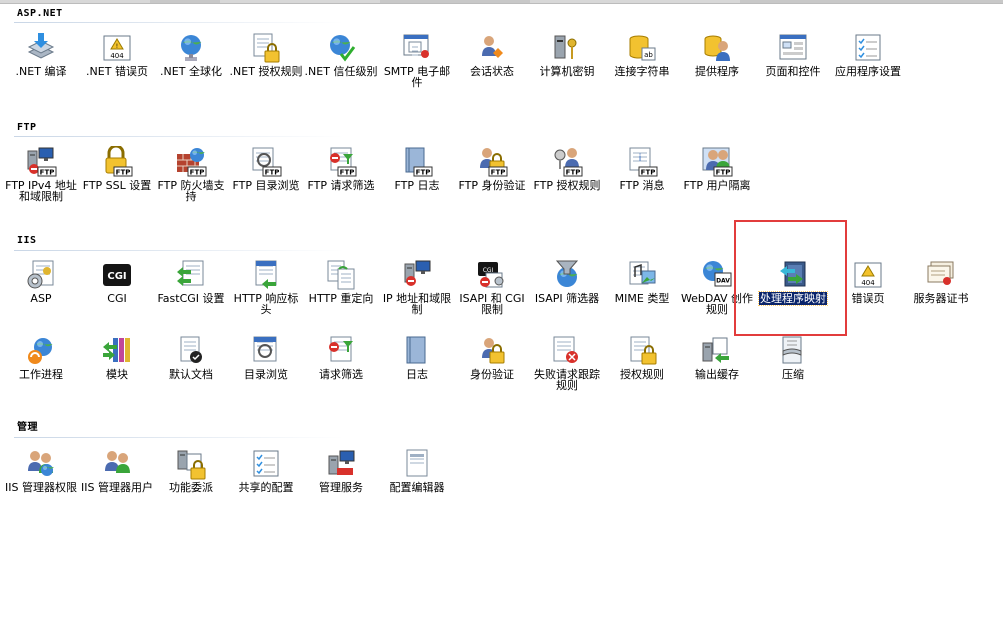  Describe the element at coordinates (492, 289) in the screenshot. I see `feature-item: CGI ISAPI 和 CGI 限制` at that location.